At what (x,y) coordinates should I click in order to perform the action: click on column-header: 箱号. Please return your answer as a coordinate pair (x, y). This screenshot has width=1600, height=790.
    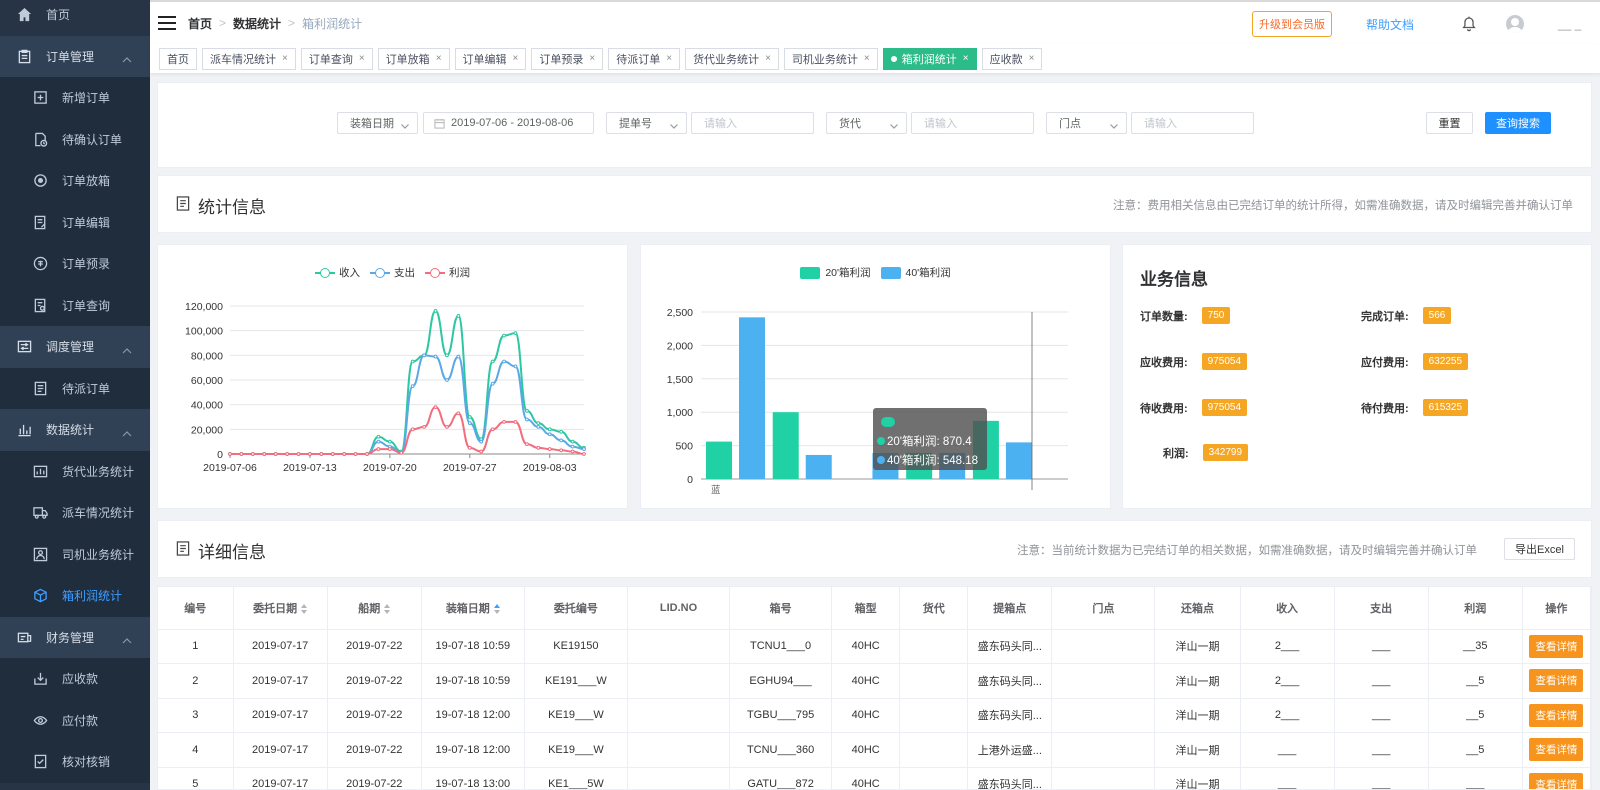
    Looking at the image, I should click on (781, 608).